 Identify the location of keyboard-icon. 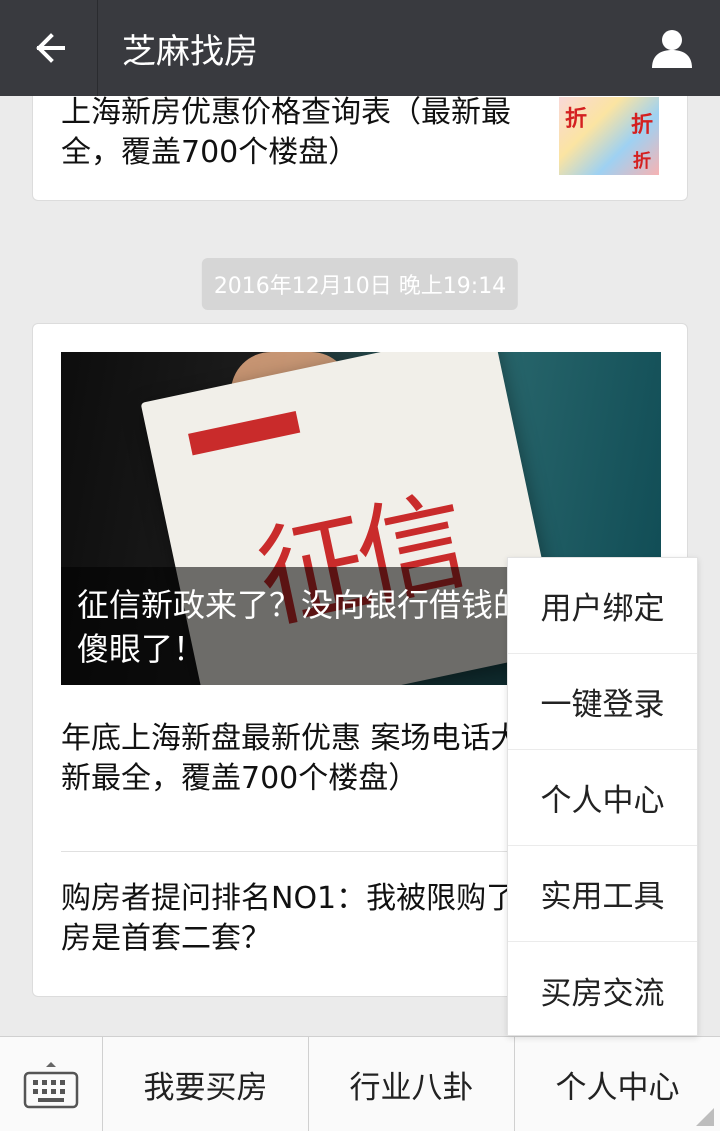
(51, 1084).